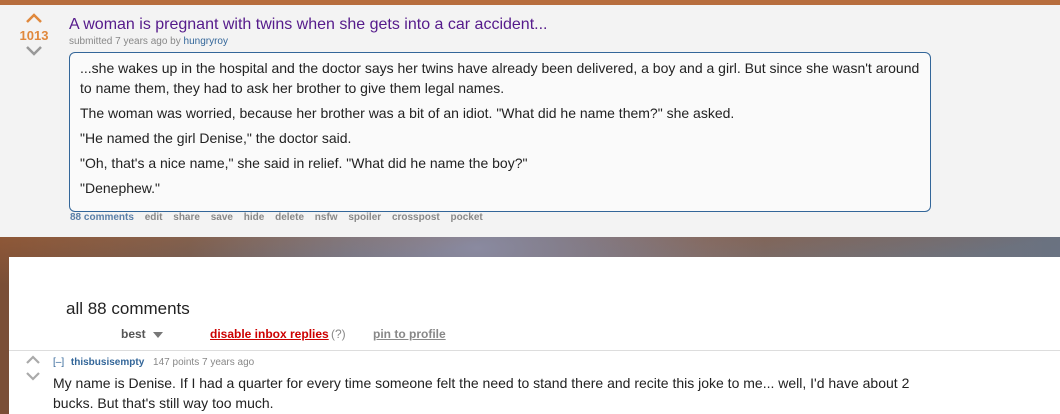 The width and height of the screenshot is (1060, 414). I want to click on crosspost-button: crosspost, so click(416, 217).